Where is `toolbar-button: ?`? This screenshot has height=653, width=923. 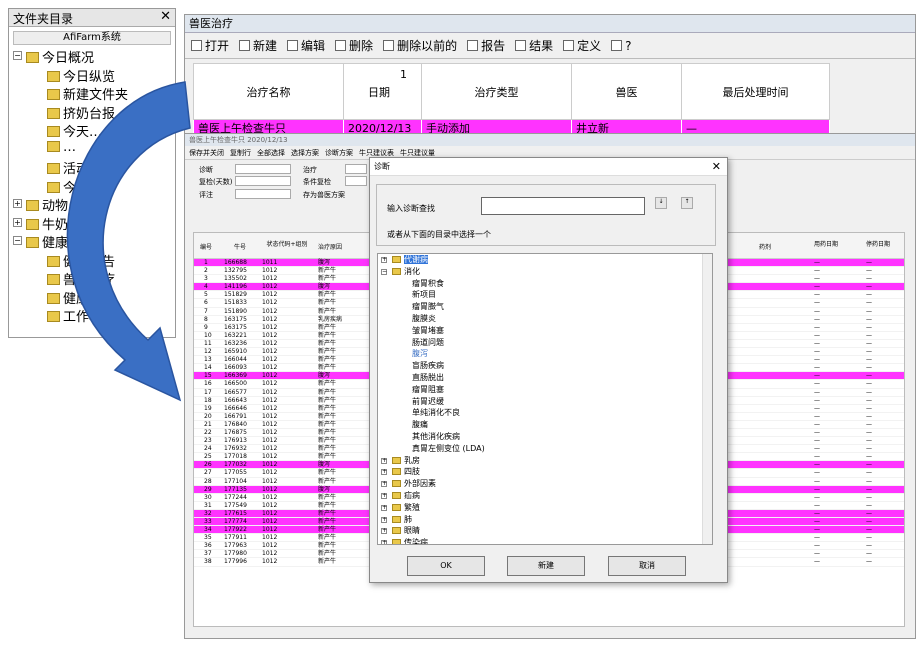 toolbar-button: ? is located at coordinates (621, 46).